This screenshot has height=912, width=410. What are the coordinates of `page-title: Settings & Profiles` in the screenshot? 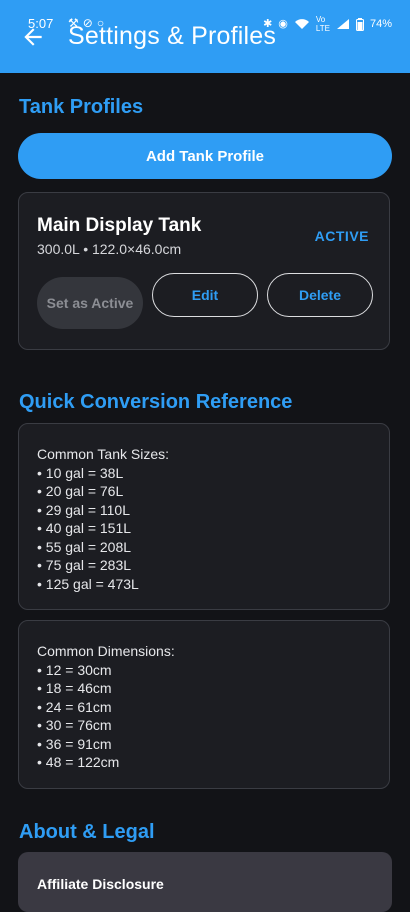 It's located at (172, 36).